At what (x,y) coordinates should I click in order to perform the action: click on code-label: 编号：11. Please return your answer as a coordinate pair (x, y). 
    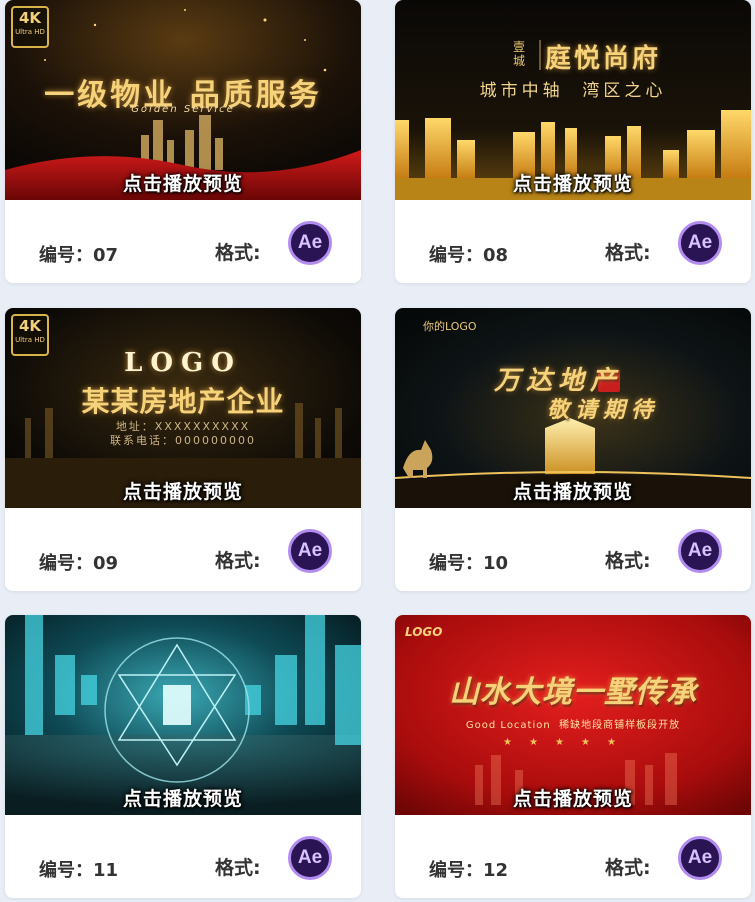
    Looking at the image, I should click on (79, 870).